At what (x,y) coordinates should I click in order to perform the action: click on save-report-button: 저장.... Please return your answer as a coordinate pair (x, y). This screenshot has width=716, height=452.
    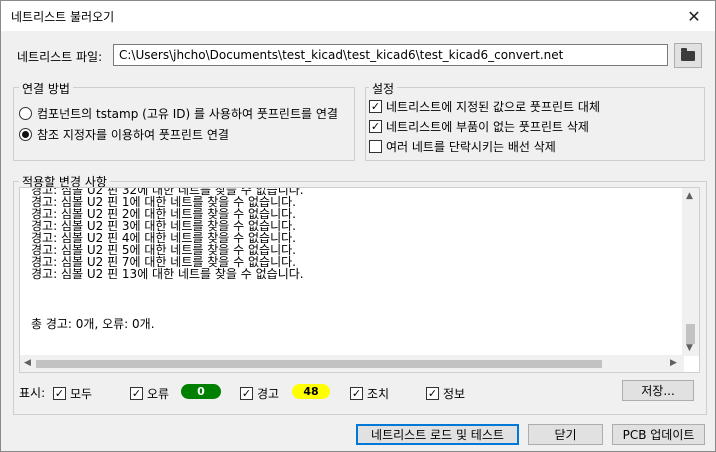
    Looking at the image, I should click on (658, 390).